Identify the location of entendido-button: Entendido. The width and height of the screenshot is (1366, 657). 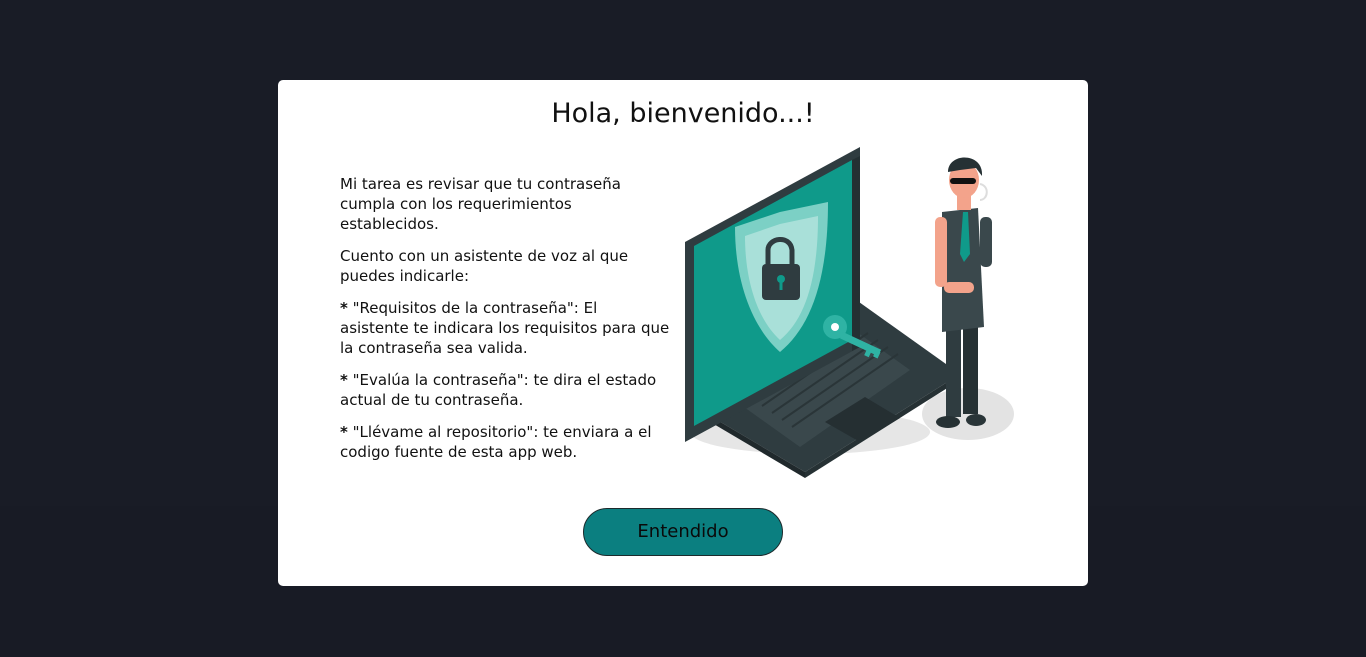
(683, 532).